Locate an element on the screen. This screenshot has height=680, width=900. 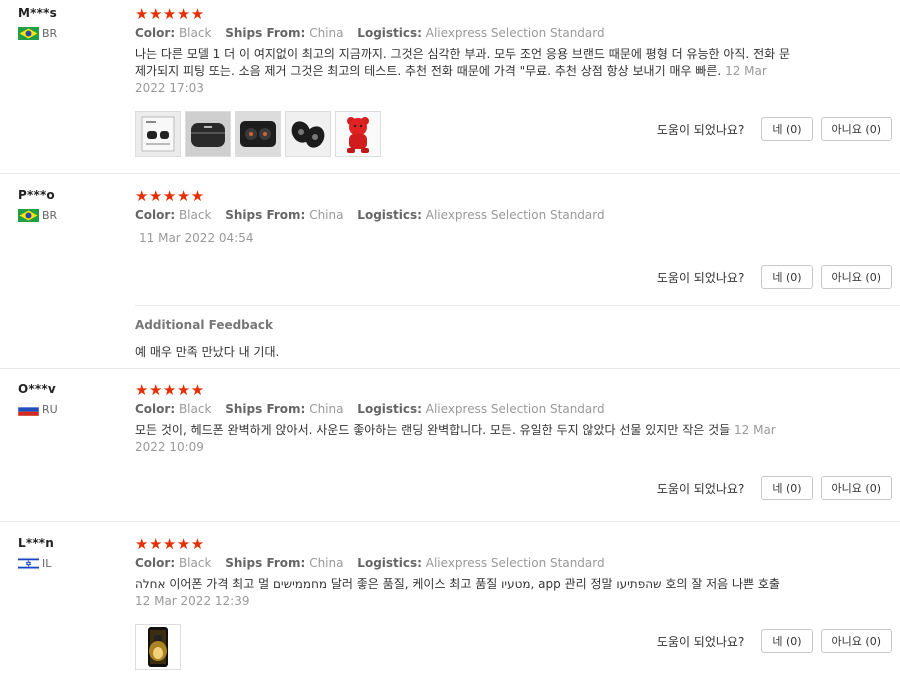
reviewer-name: M***s is located at coordinates (37, 13).